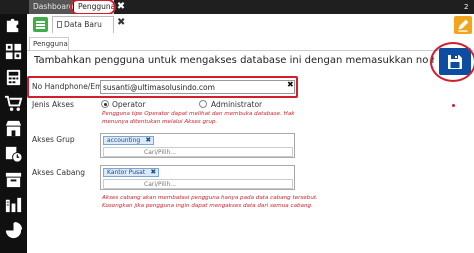 This screenshot has height=253, width=474. Describe the element at coordinates (13, 179) in the screenshot. I see `archive-icon` at that location.